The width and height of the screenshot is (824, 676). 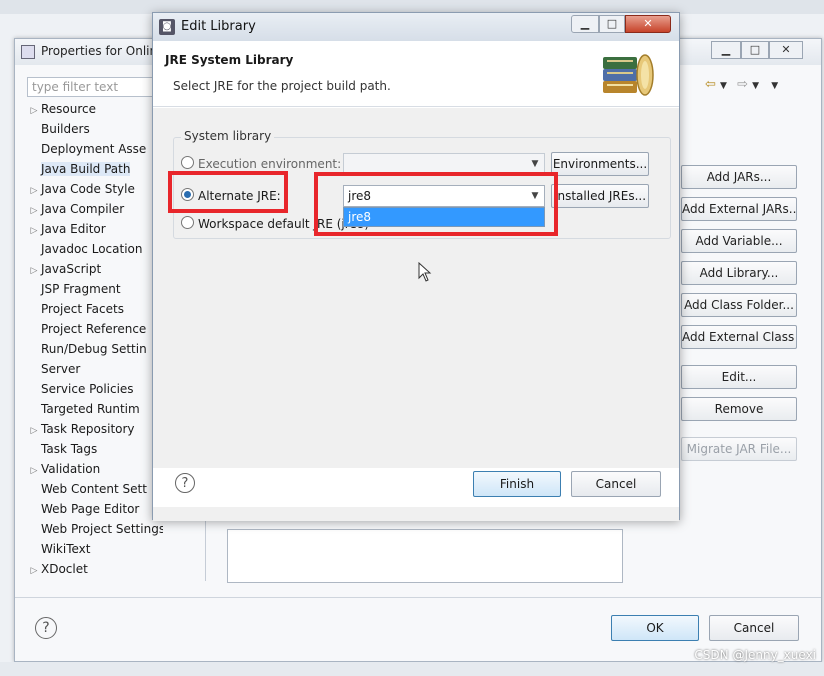 What do you see at coordinates (754, 628) in the screenshot?
I see `properties-cancel-button: Cancel` at bounding box center [754, 628].